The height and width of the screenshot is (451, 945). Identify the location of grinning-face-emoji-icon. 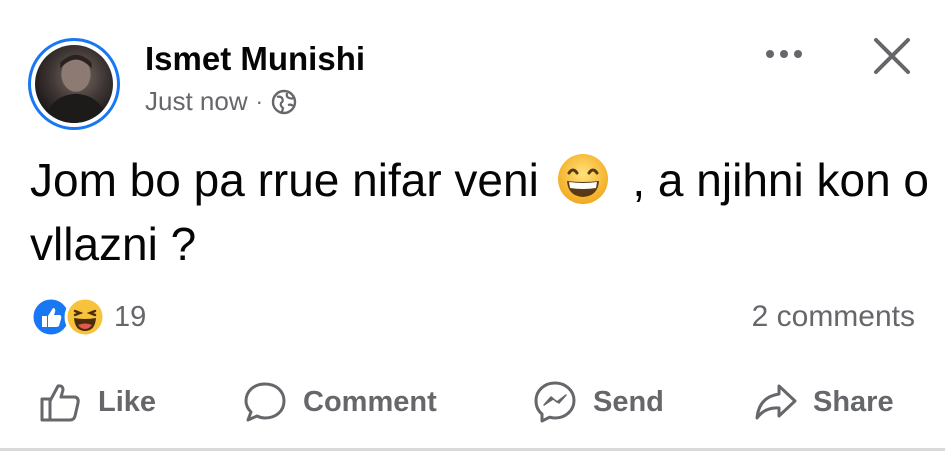
(582, 179).